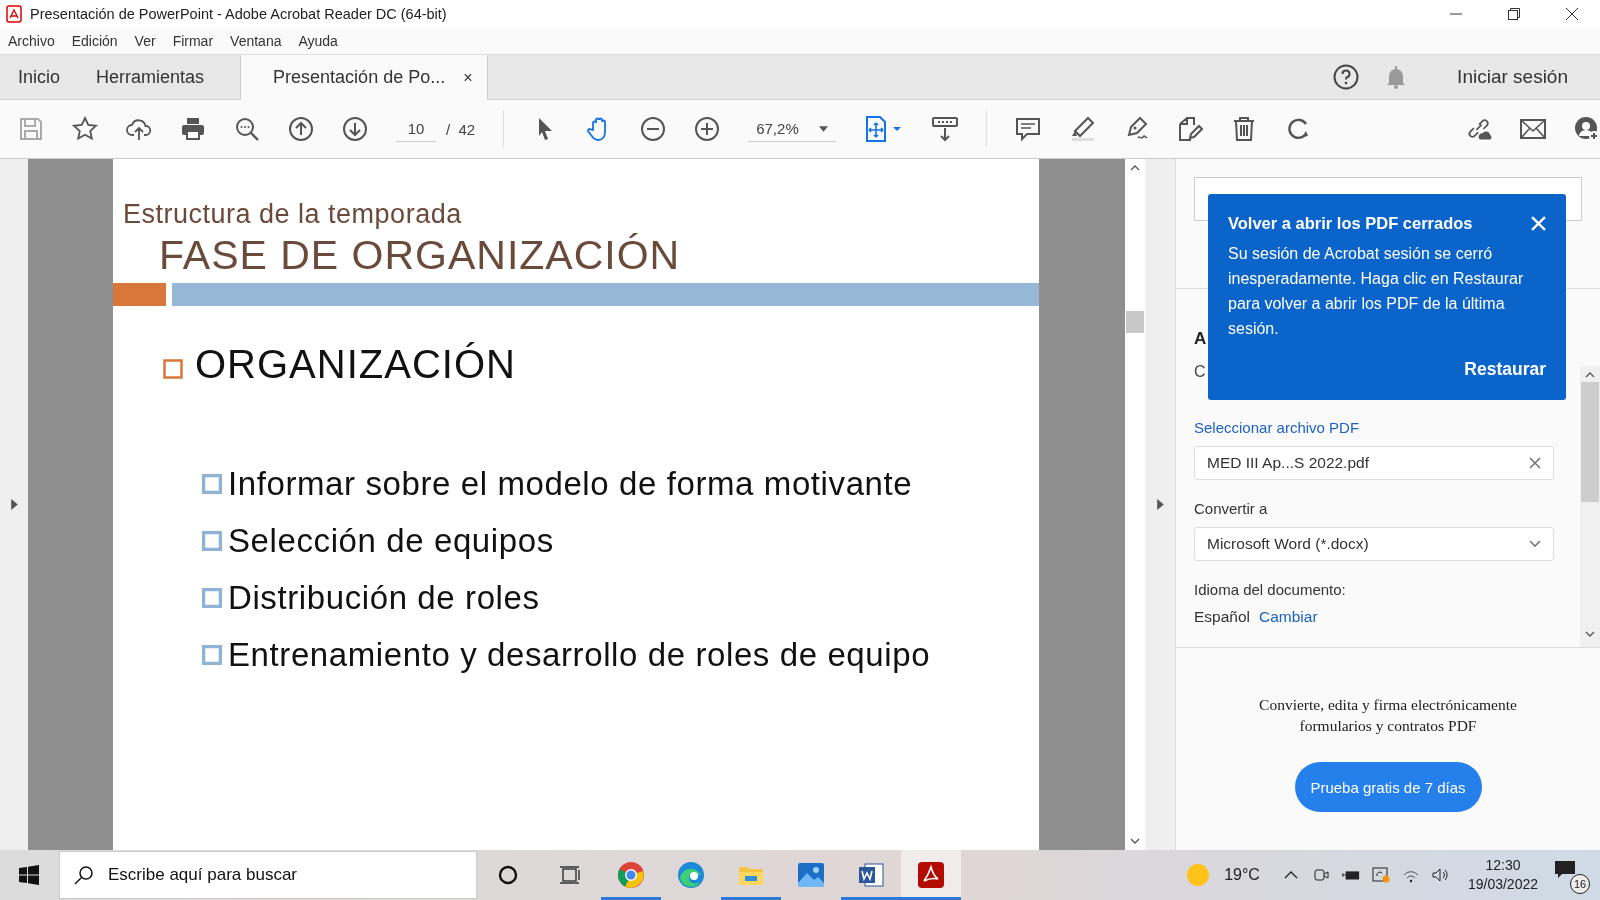 The image size is (1600, 900). I want to click on taskbar-app, so click(931, 875).